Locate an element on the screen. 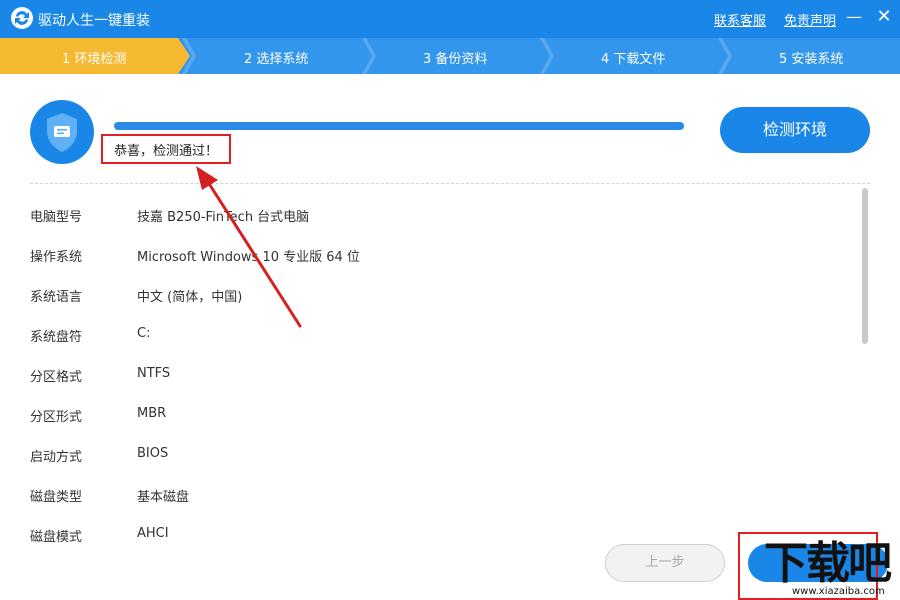 This screenshot has height=600, width=900. info-row-disk-type: 磁盘类型 基本磁盘 is located at coordinates (430, 494).